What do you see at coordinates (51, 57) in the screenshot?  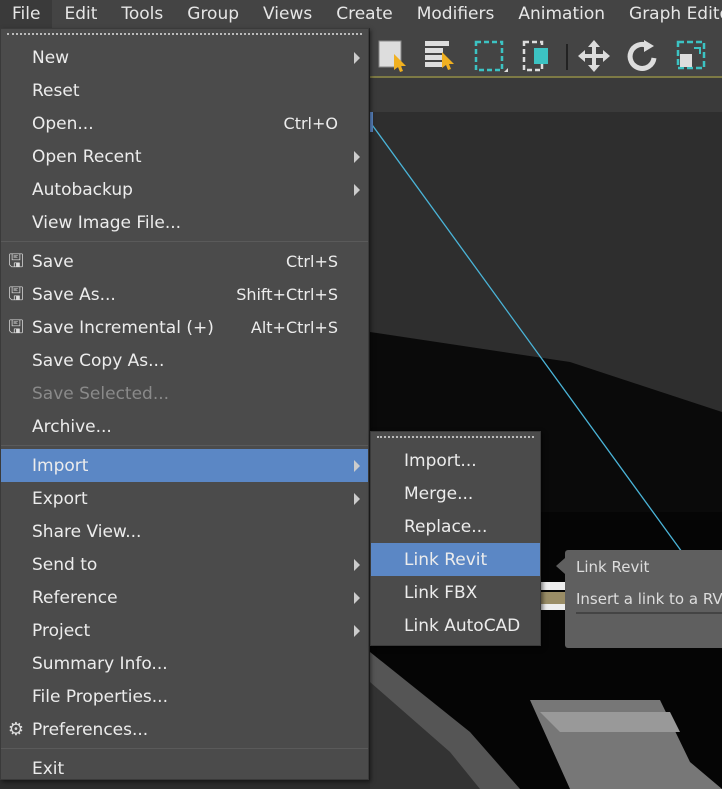 I see `menu-item-label: New` at bounding box center [51, 57].